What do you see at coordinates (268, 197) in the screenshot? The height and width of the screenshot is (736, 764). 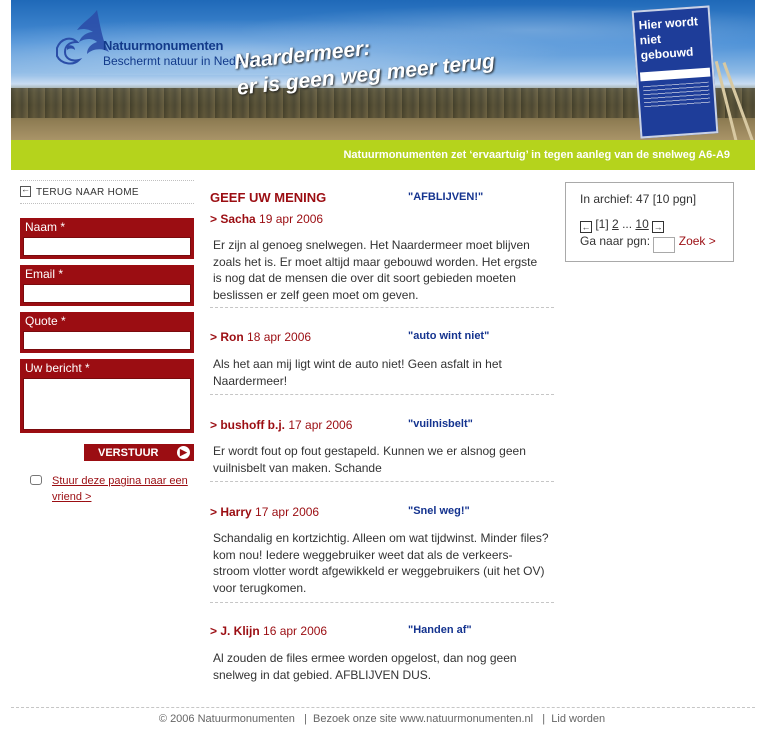 I see `page-title: GEEF UW MENING` at bounding box center [268, 197].